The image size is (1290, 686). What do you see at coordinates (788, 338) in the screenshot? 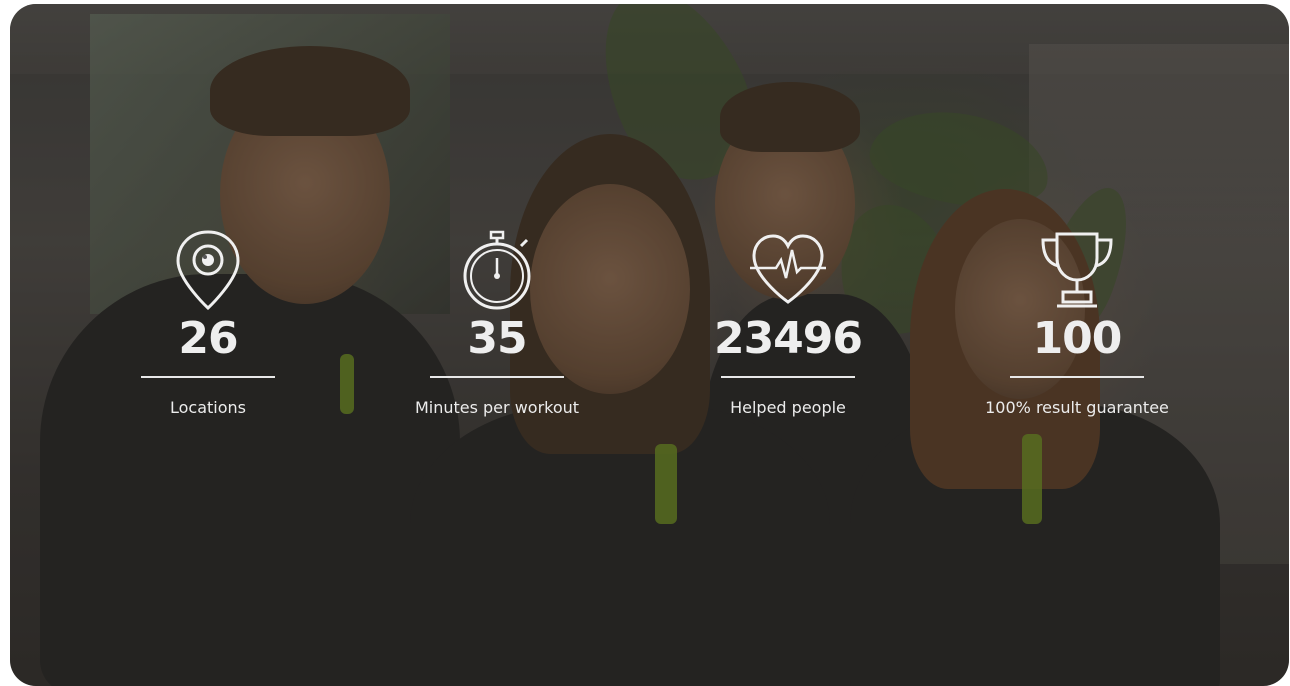
I see `stat-value: 23496` at bounding box center [788, 338].